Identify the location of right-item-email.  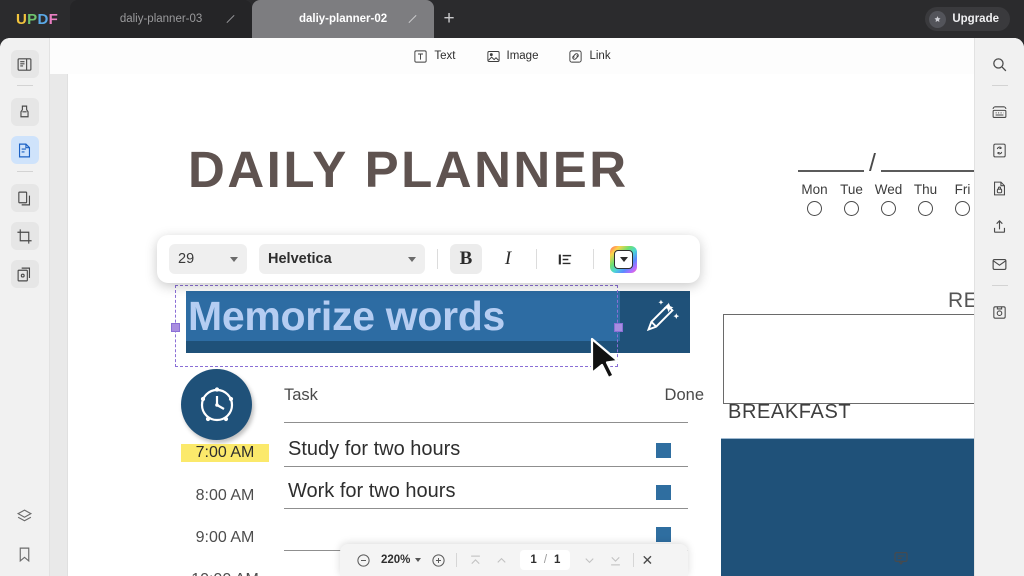
(1000, 264).